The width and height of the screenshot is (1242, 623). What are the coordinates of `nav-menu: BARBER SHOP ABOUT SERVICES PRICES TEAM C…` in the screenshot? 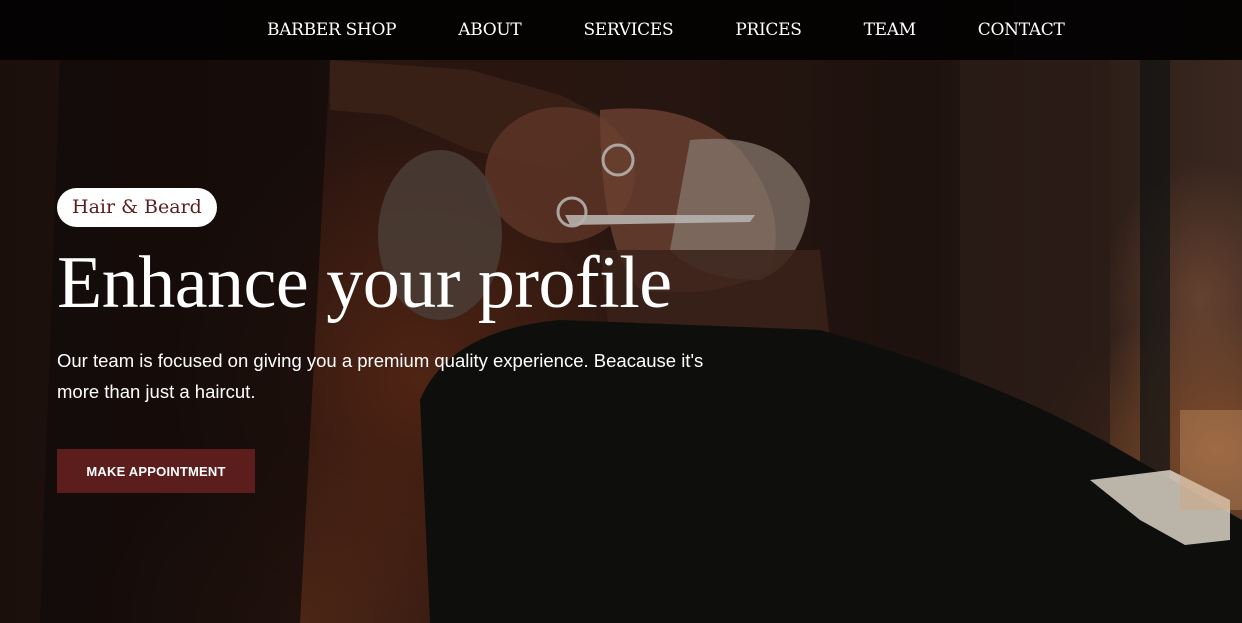 It's located at (666, 30).